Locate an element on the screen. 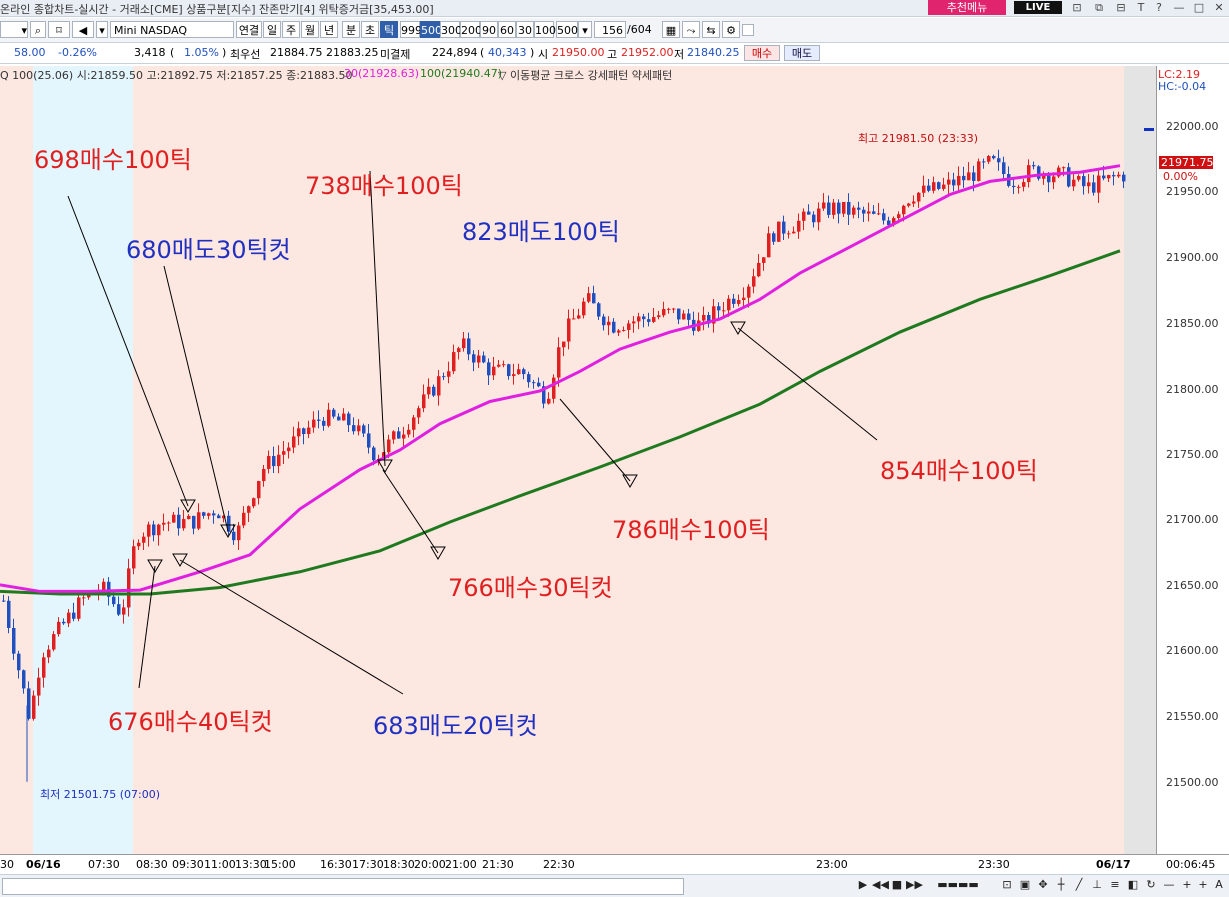  draw-icon: ⤳ is located at coordinates (691, 29).